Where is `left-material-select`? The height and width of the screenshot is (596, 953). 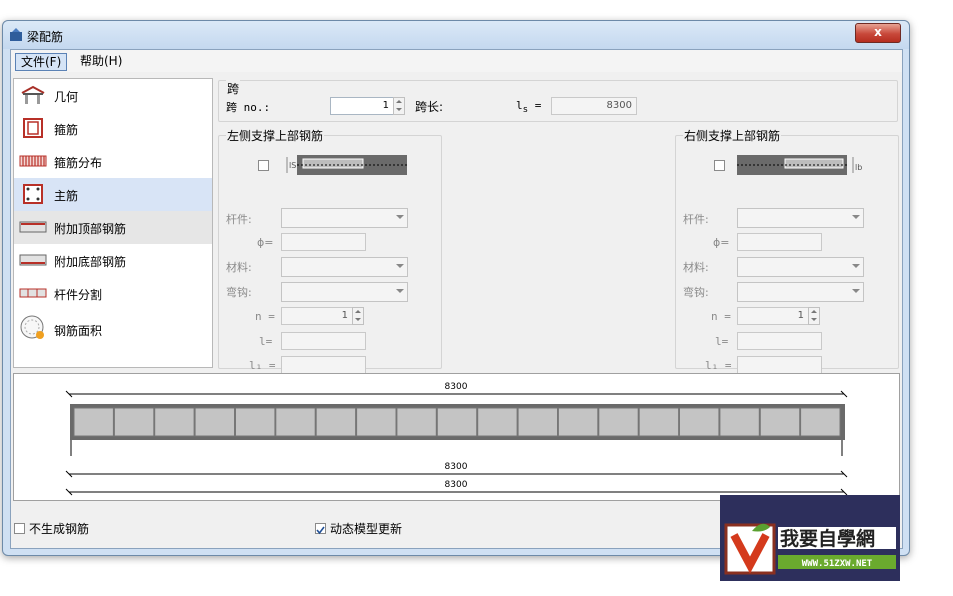 left-material-select is located at coordinates (344, 267).